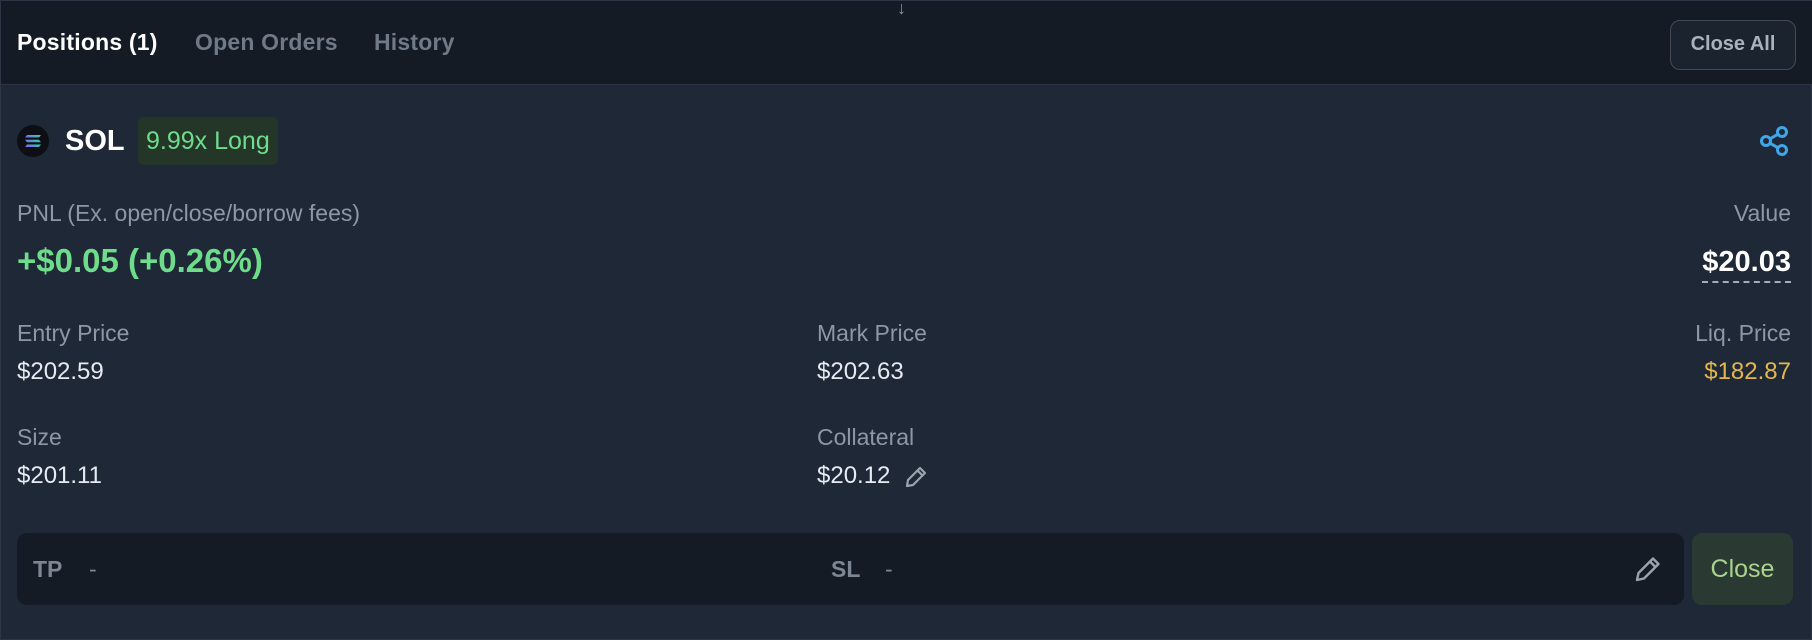  Describe the element at coordinates (95, 141) in the screenshot. I see `asset-name: SOL` at that location.